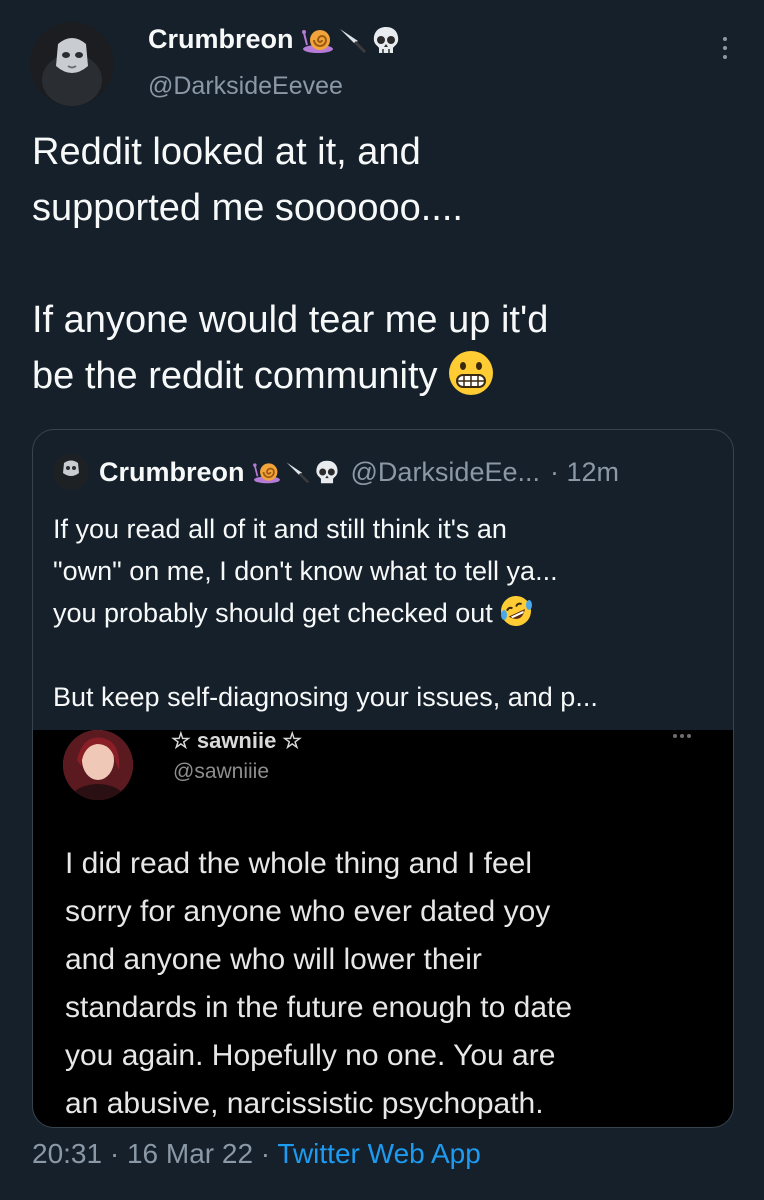  I want to click on screenshot-author-handle: @sawniiie, so click(221, 771).